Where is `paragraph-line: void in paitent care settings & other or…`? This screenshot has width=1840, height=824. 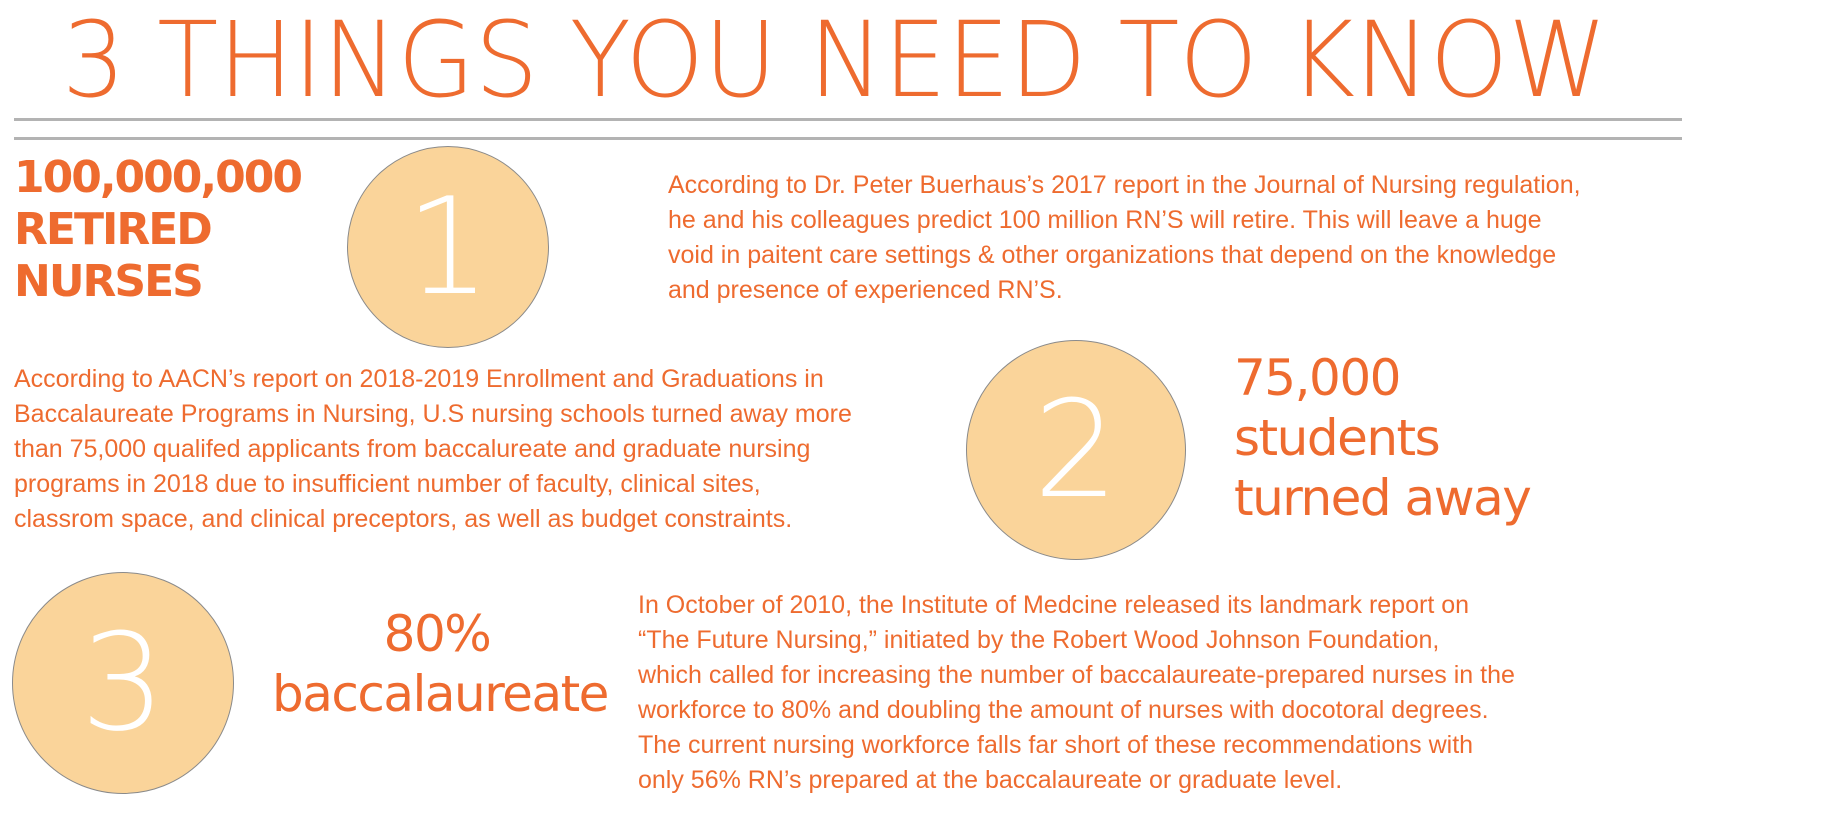
paragraph-line: void in paitent care settings & other or… is located at coordinates (1112, 255).